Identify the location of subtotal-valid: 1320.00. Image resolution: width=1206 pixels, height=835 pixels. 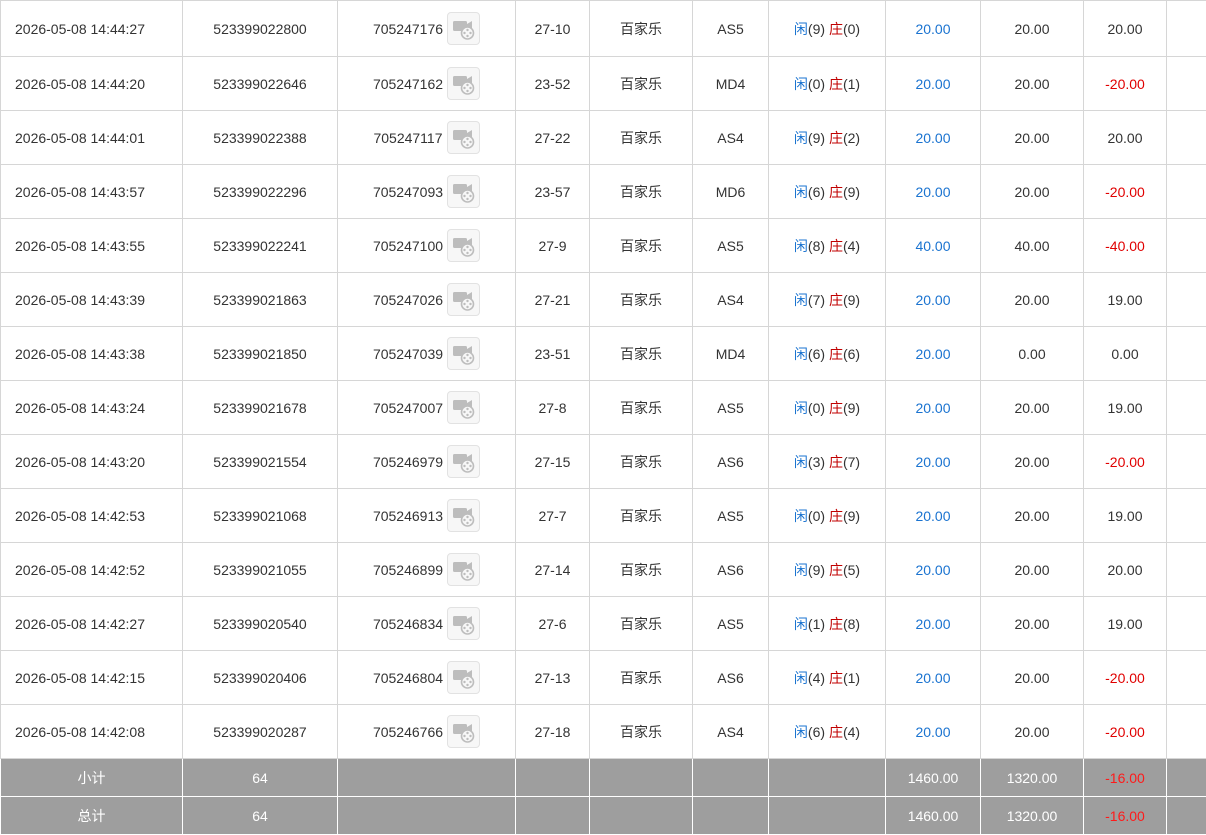
(1032, 777).